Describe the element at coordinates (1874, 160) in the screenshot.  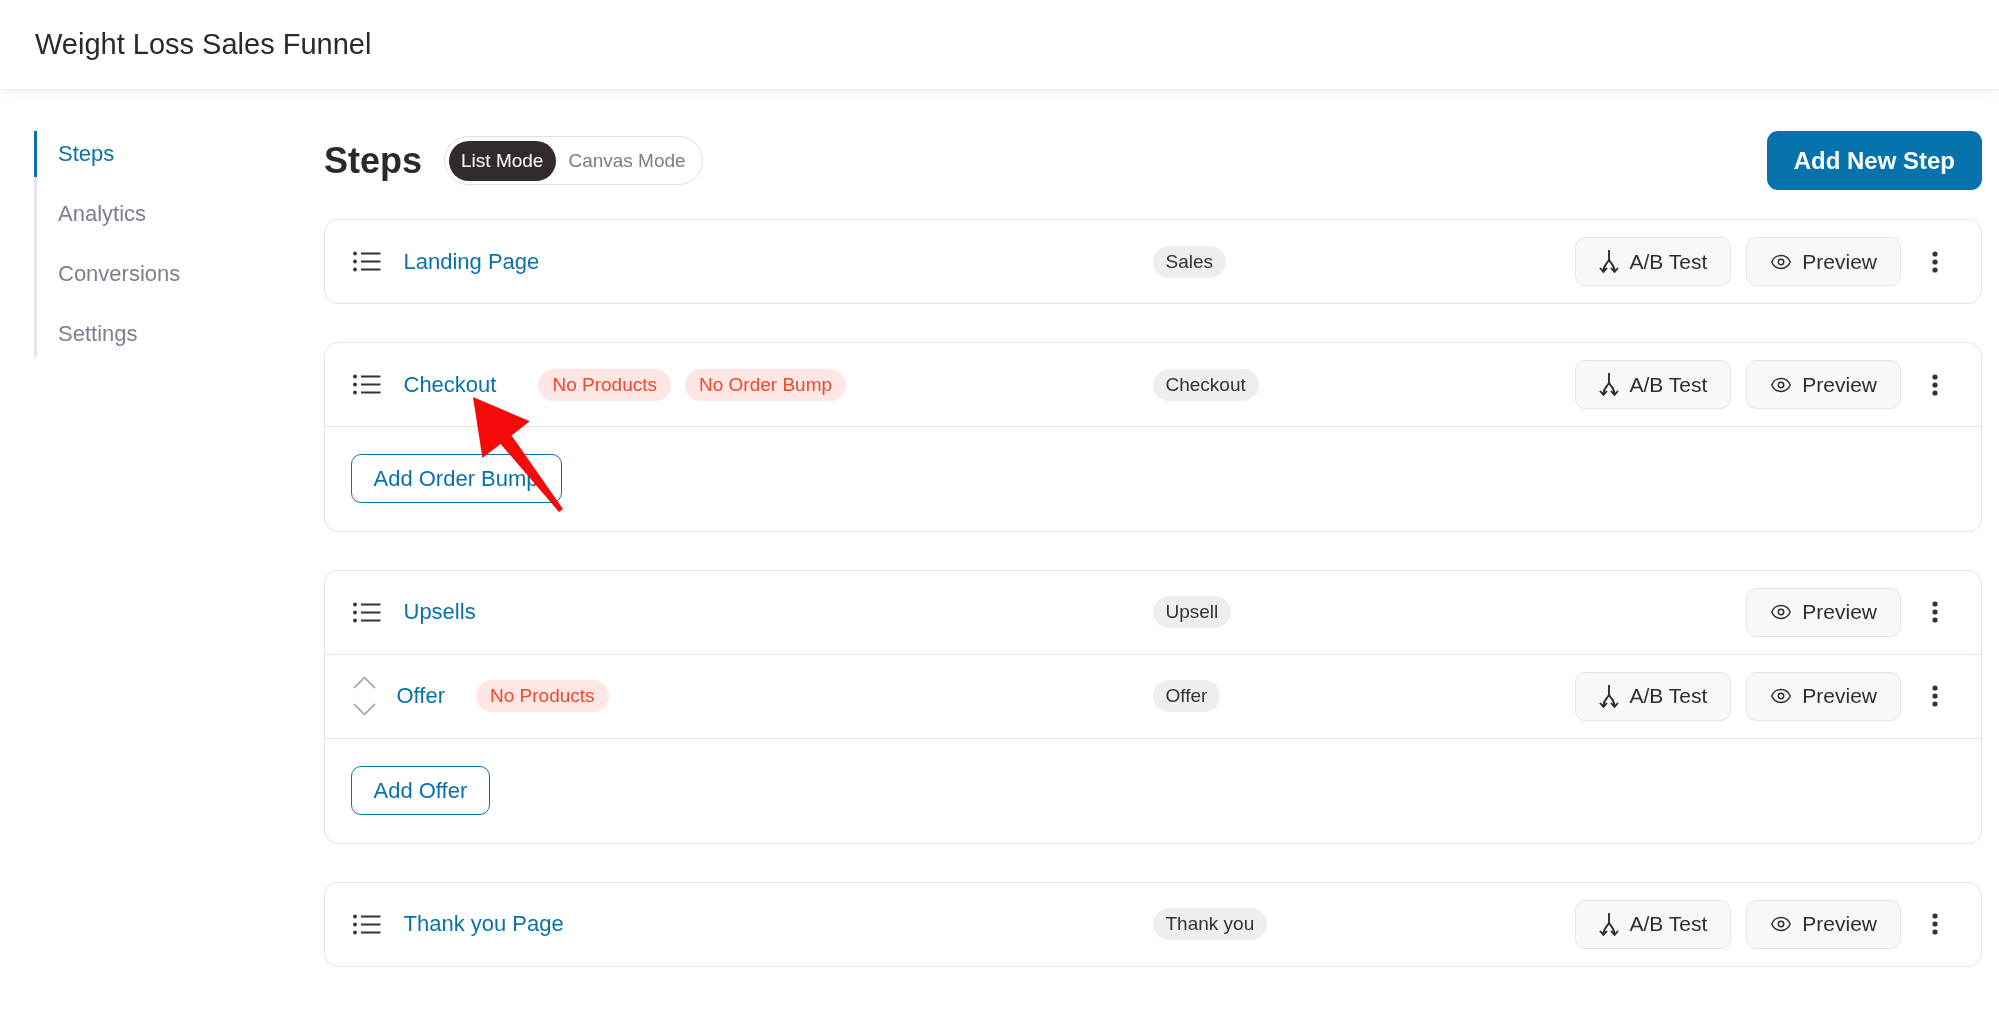
I see `add-step-button: Add New Step` at that location.